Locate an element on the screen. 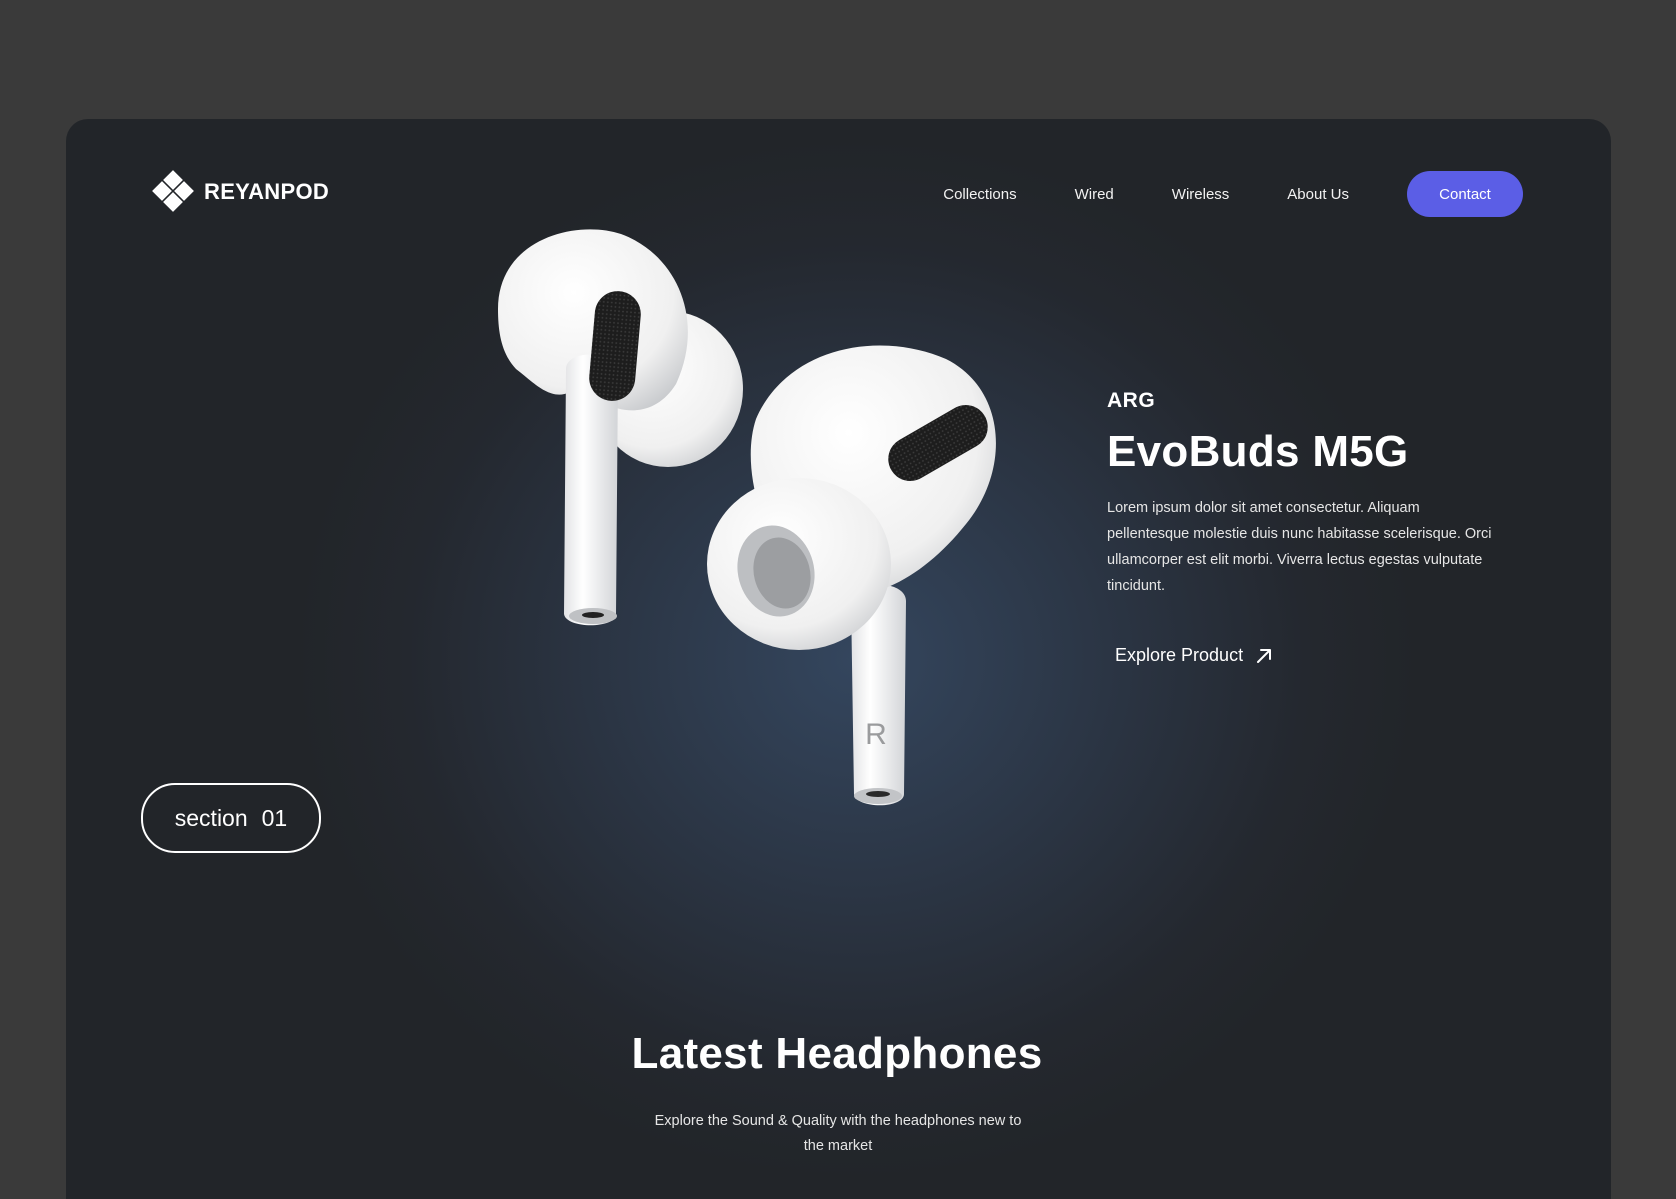  section-label: section is located at coordinates (211, 817).